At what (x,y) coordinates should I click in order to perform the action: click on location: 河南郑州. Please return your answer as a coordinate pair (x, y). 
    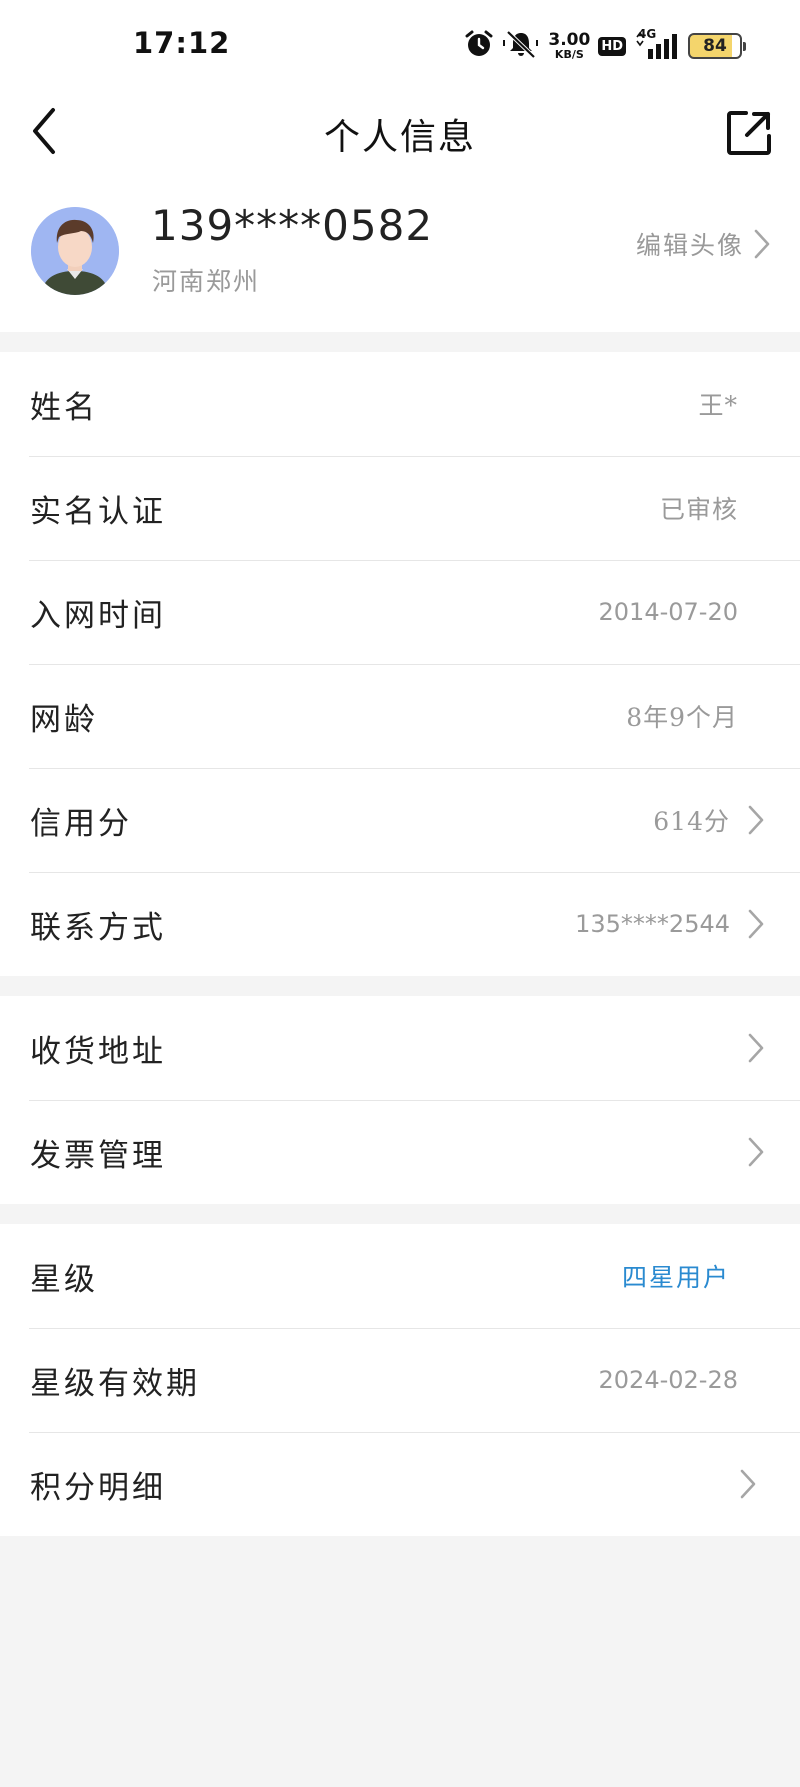
    Looking at the image, I should click on (206, 281).